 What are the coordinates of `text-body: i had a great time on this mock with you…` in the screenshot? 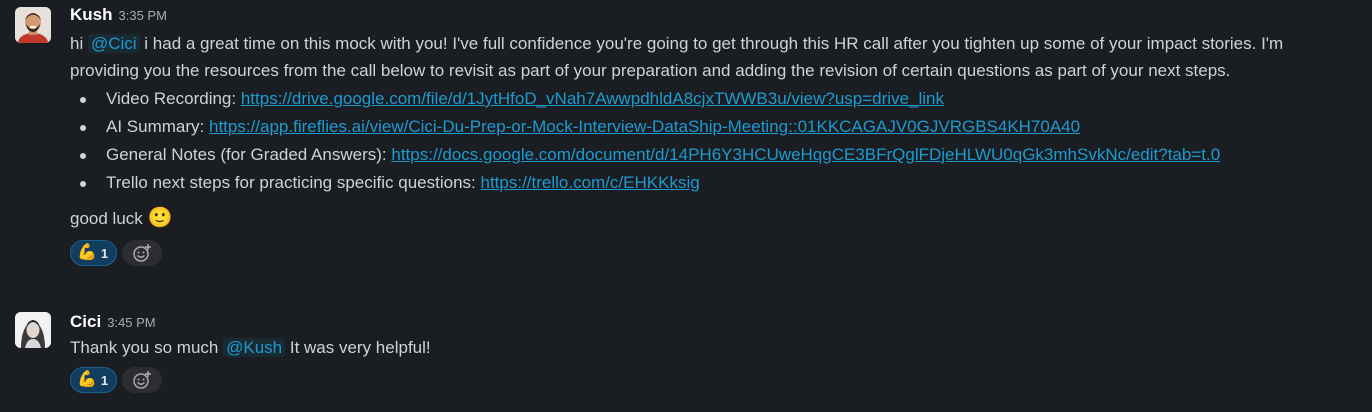 It's located at (677, 57).